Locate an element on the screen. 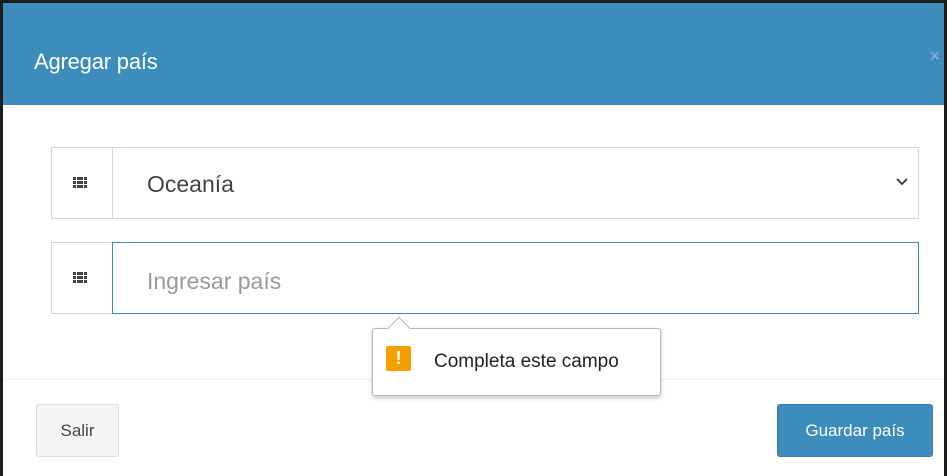  continent-select: Oceanía is located at coordinates (515, 183).